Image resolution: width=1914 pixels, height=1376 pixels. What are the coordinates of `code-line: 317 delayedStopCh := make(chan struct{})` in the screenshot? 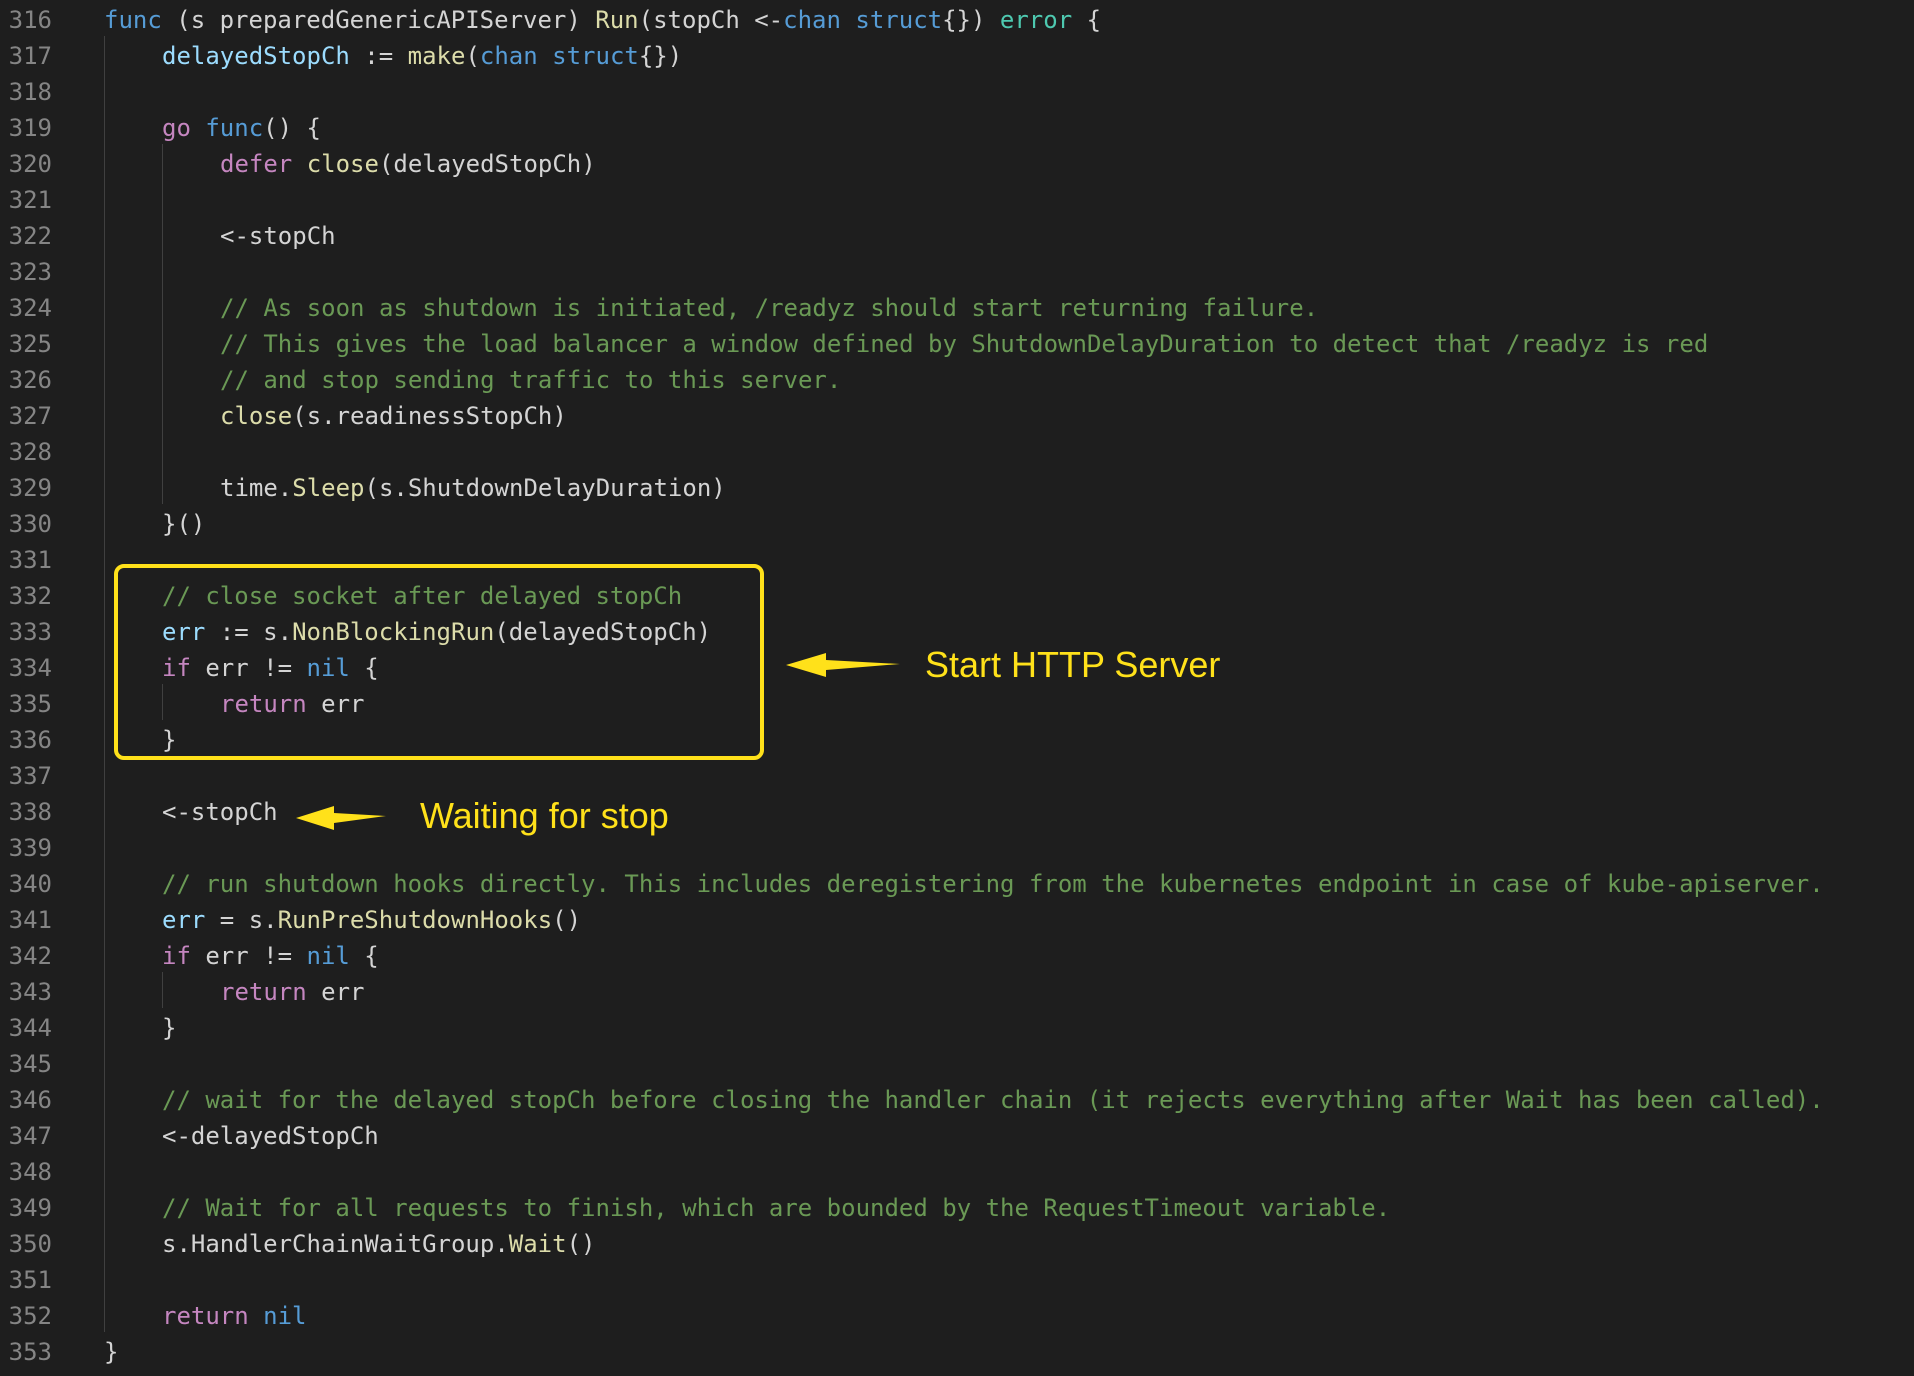 It's located at (957, 56).